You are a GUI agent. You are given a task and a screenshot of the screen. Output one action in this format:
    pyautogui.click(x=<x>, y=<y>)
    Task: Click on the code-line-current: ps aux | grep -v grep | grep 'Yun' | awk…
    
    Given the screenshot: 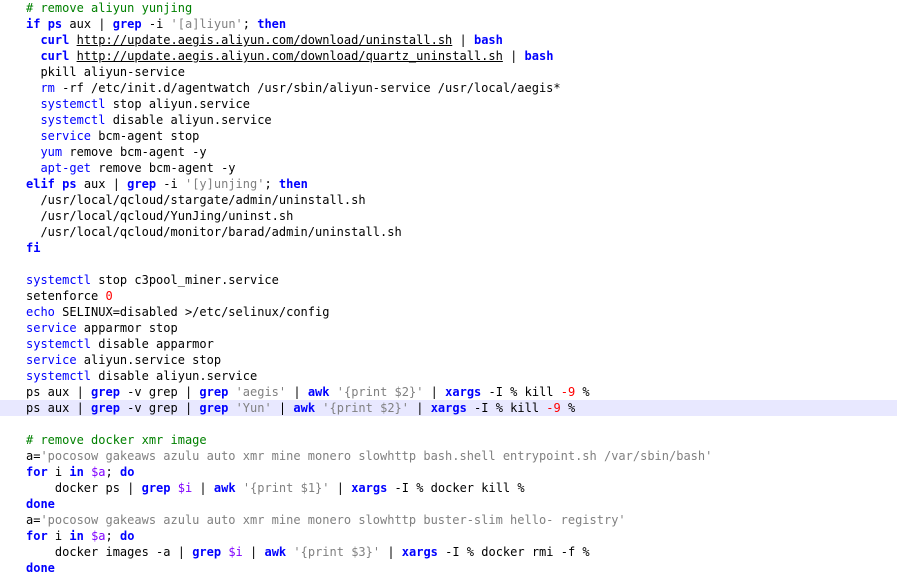 What is the action you would take?
    pyautogui.click(x=448, y=408)
    